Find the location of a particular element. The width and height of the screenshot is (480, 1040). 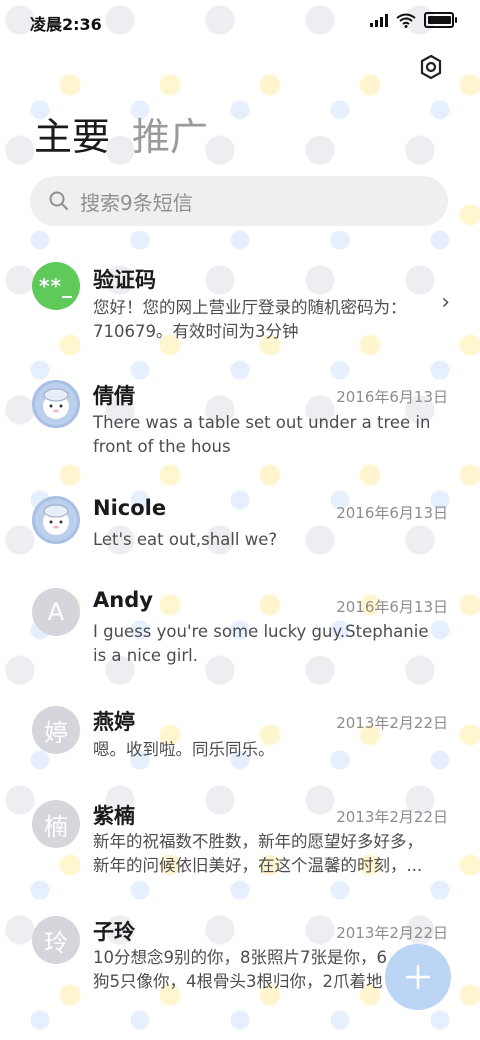

message-line: 710679。有效时间为3分钟 is located at coordinates (196, 331).